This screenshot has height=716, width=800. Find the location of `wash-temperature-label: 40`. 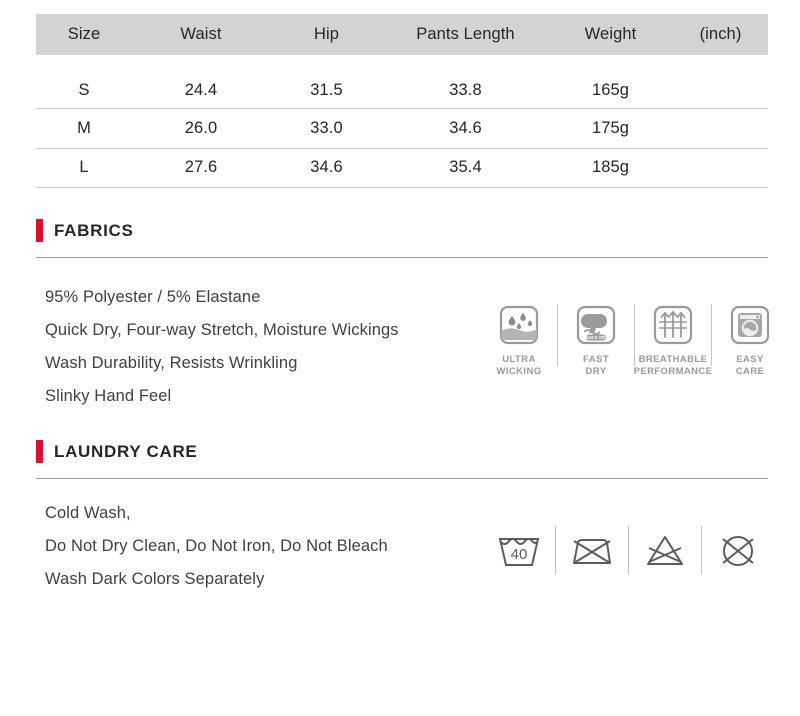

wash-temperature-label: 40 is located at coordinates (519, 554).